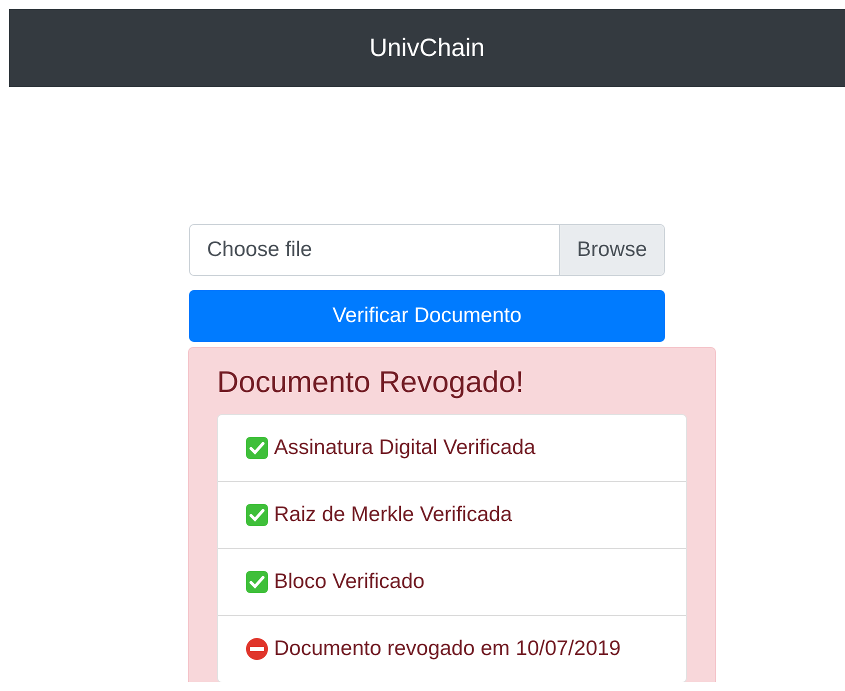 This screenshot has height=691, width=845. I want to click on check-text: Raiz de Merkle Verificada, so click(393, 515).